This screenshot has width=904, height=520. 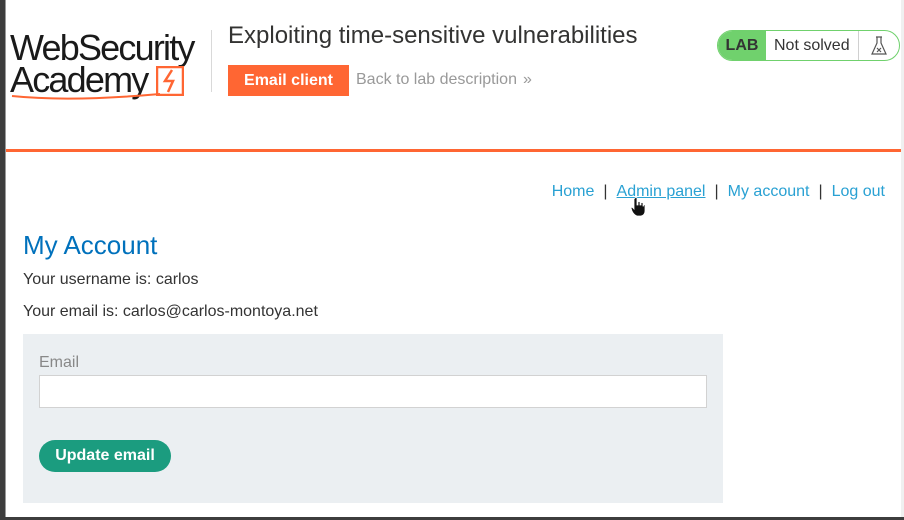 I want to click on lab-status-text: Not solved, so click(x=812, y=45).